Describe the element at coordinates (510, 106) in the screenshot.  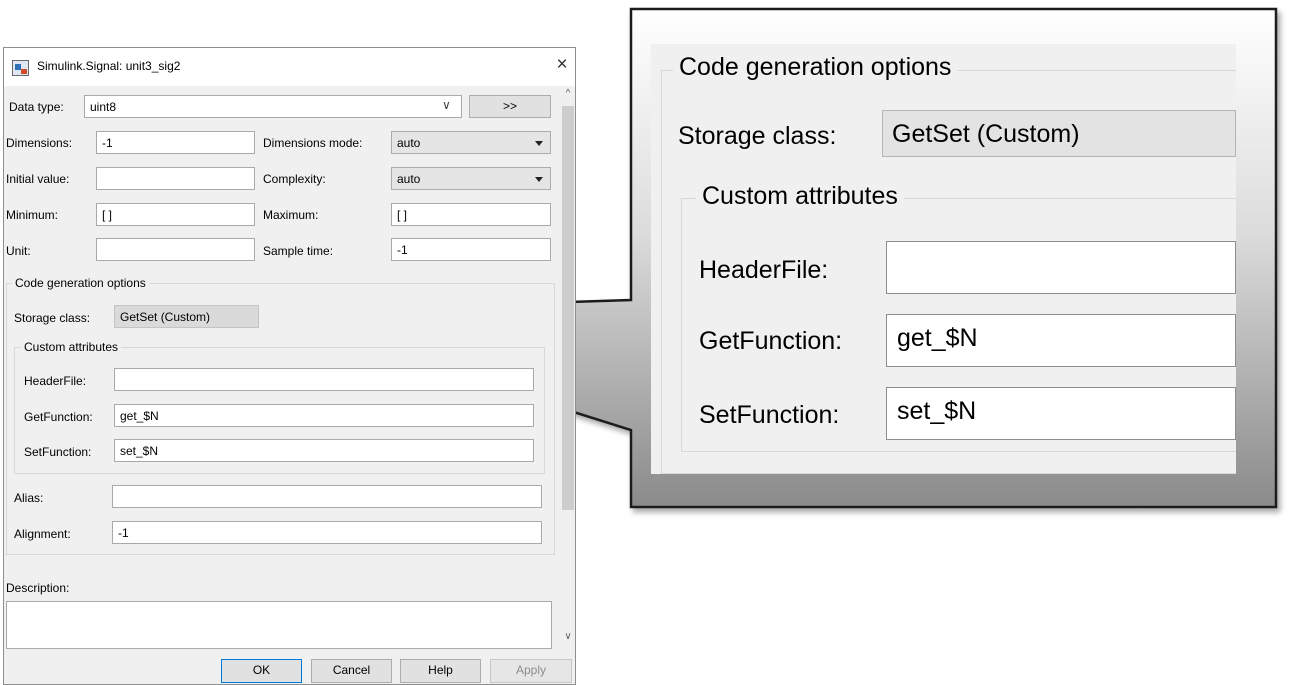
I see `data-type-assistant-button: >>` at that location.